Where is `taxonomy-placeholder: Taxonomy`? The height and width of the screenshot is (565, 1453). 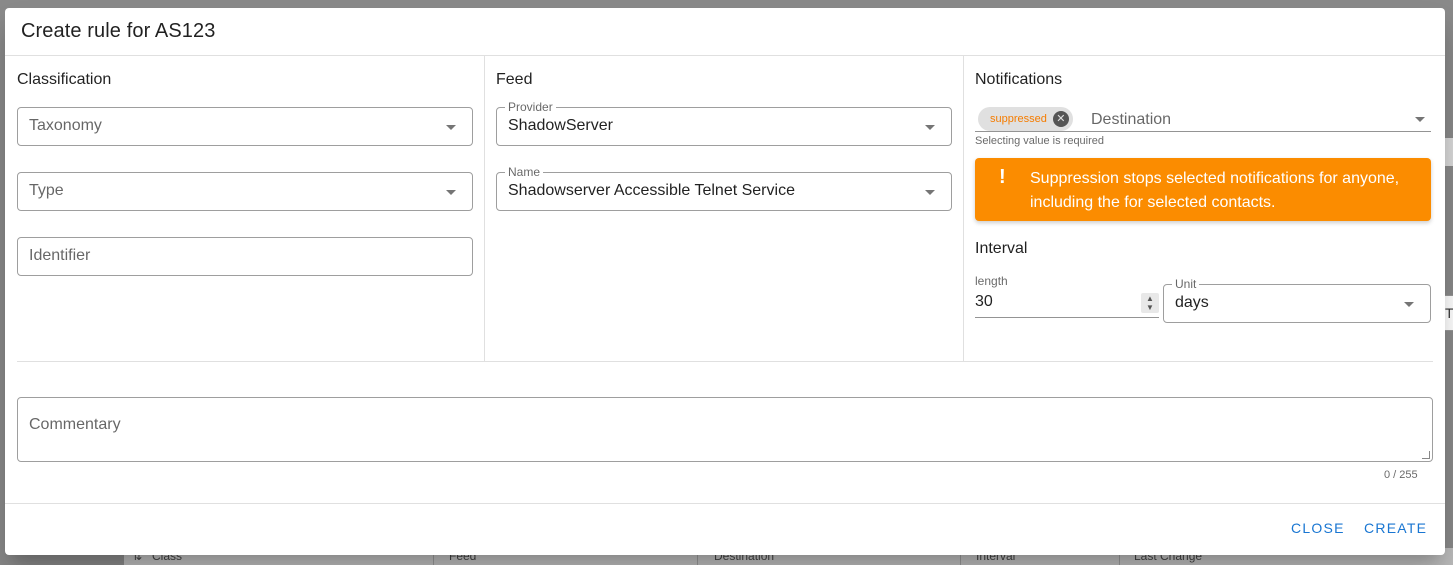 taxonomy-placeholder: Taxonomy is located at coordinates (65, 125).